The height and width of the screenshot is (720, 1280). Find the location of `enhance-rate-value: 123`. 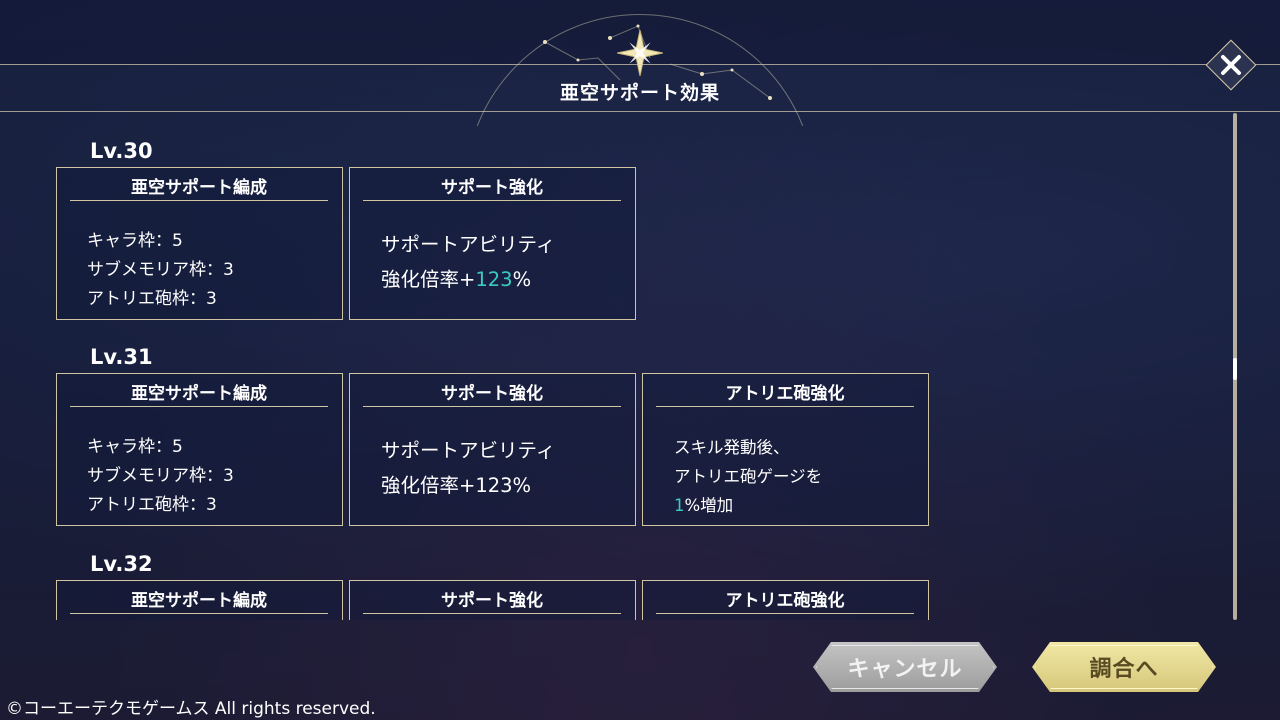

enhance-rate-value: 123 is located at coordinates (494, 279).